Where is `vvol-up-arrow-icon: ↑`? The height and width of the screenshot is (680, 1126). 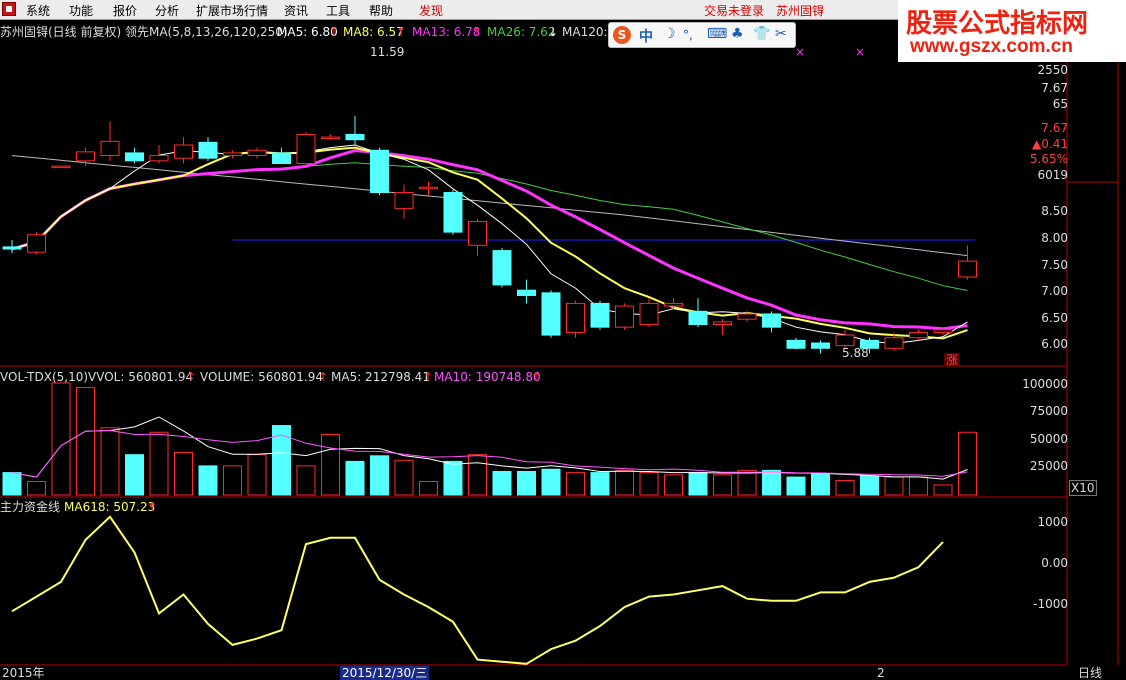
vvol-up-arrow-icon: ↑ is located at coordinates (191, 377).